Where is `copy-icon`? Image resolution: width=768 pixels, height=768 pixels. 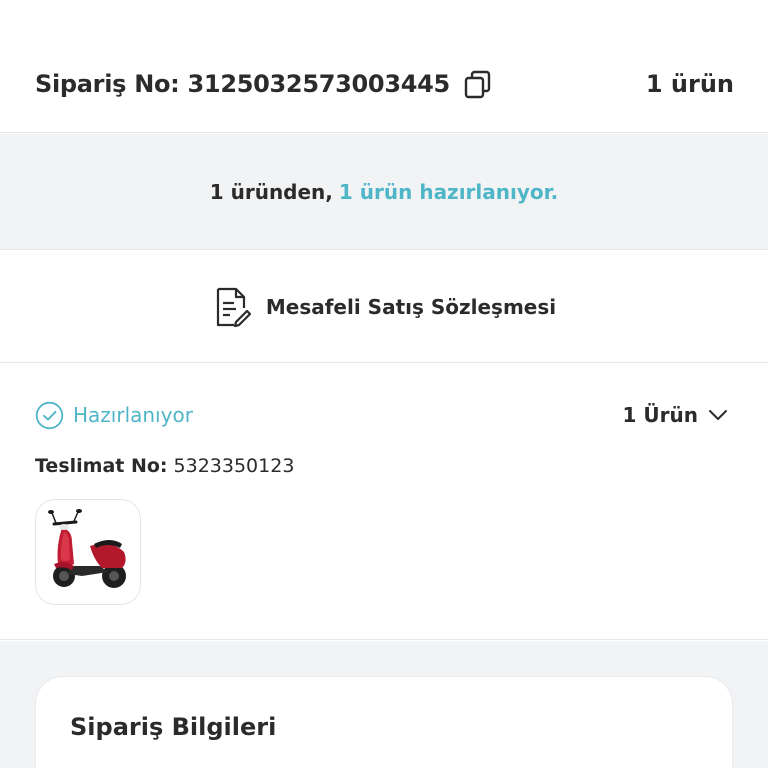 copy-icon is located at coordinates (478, 84).